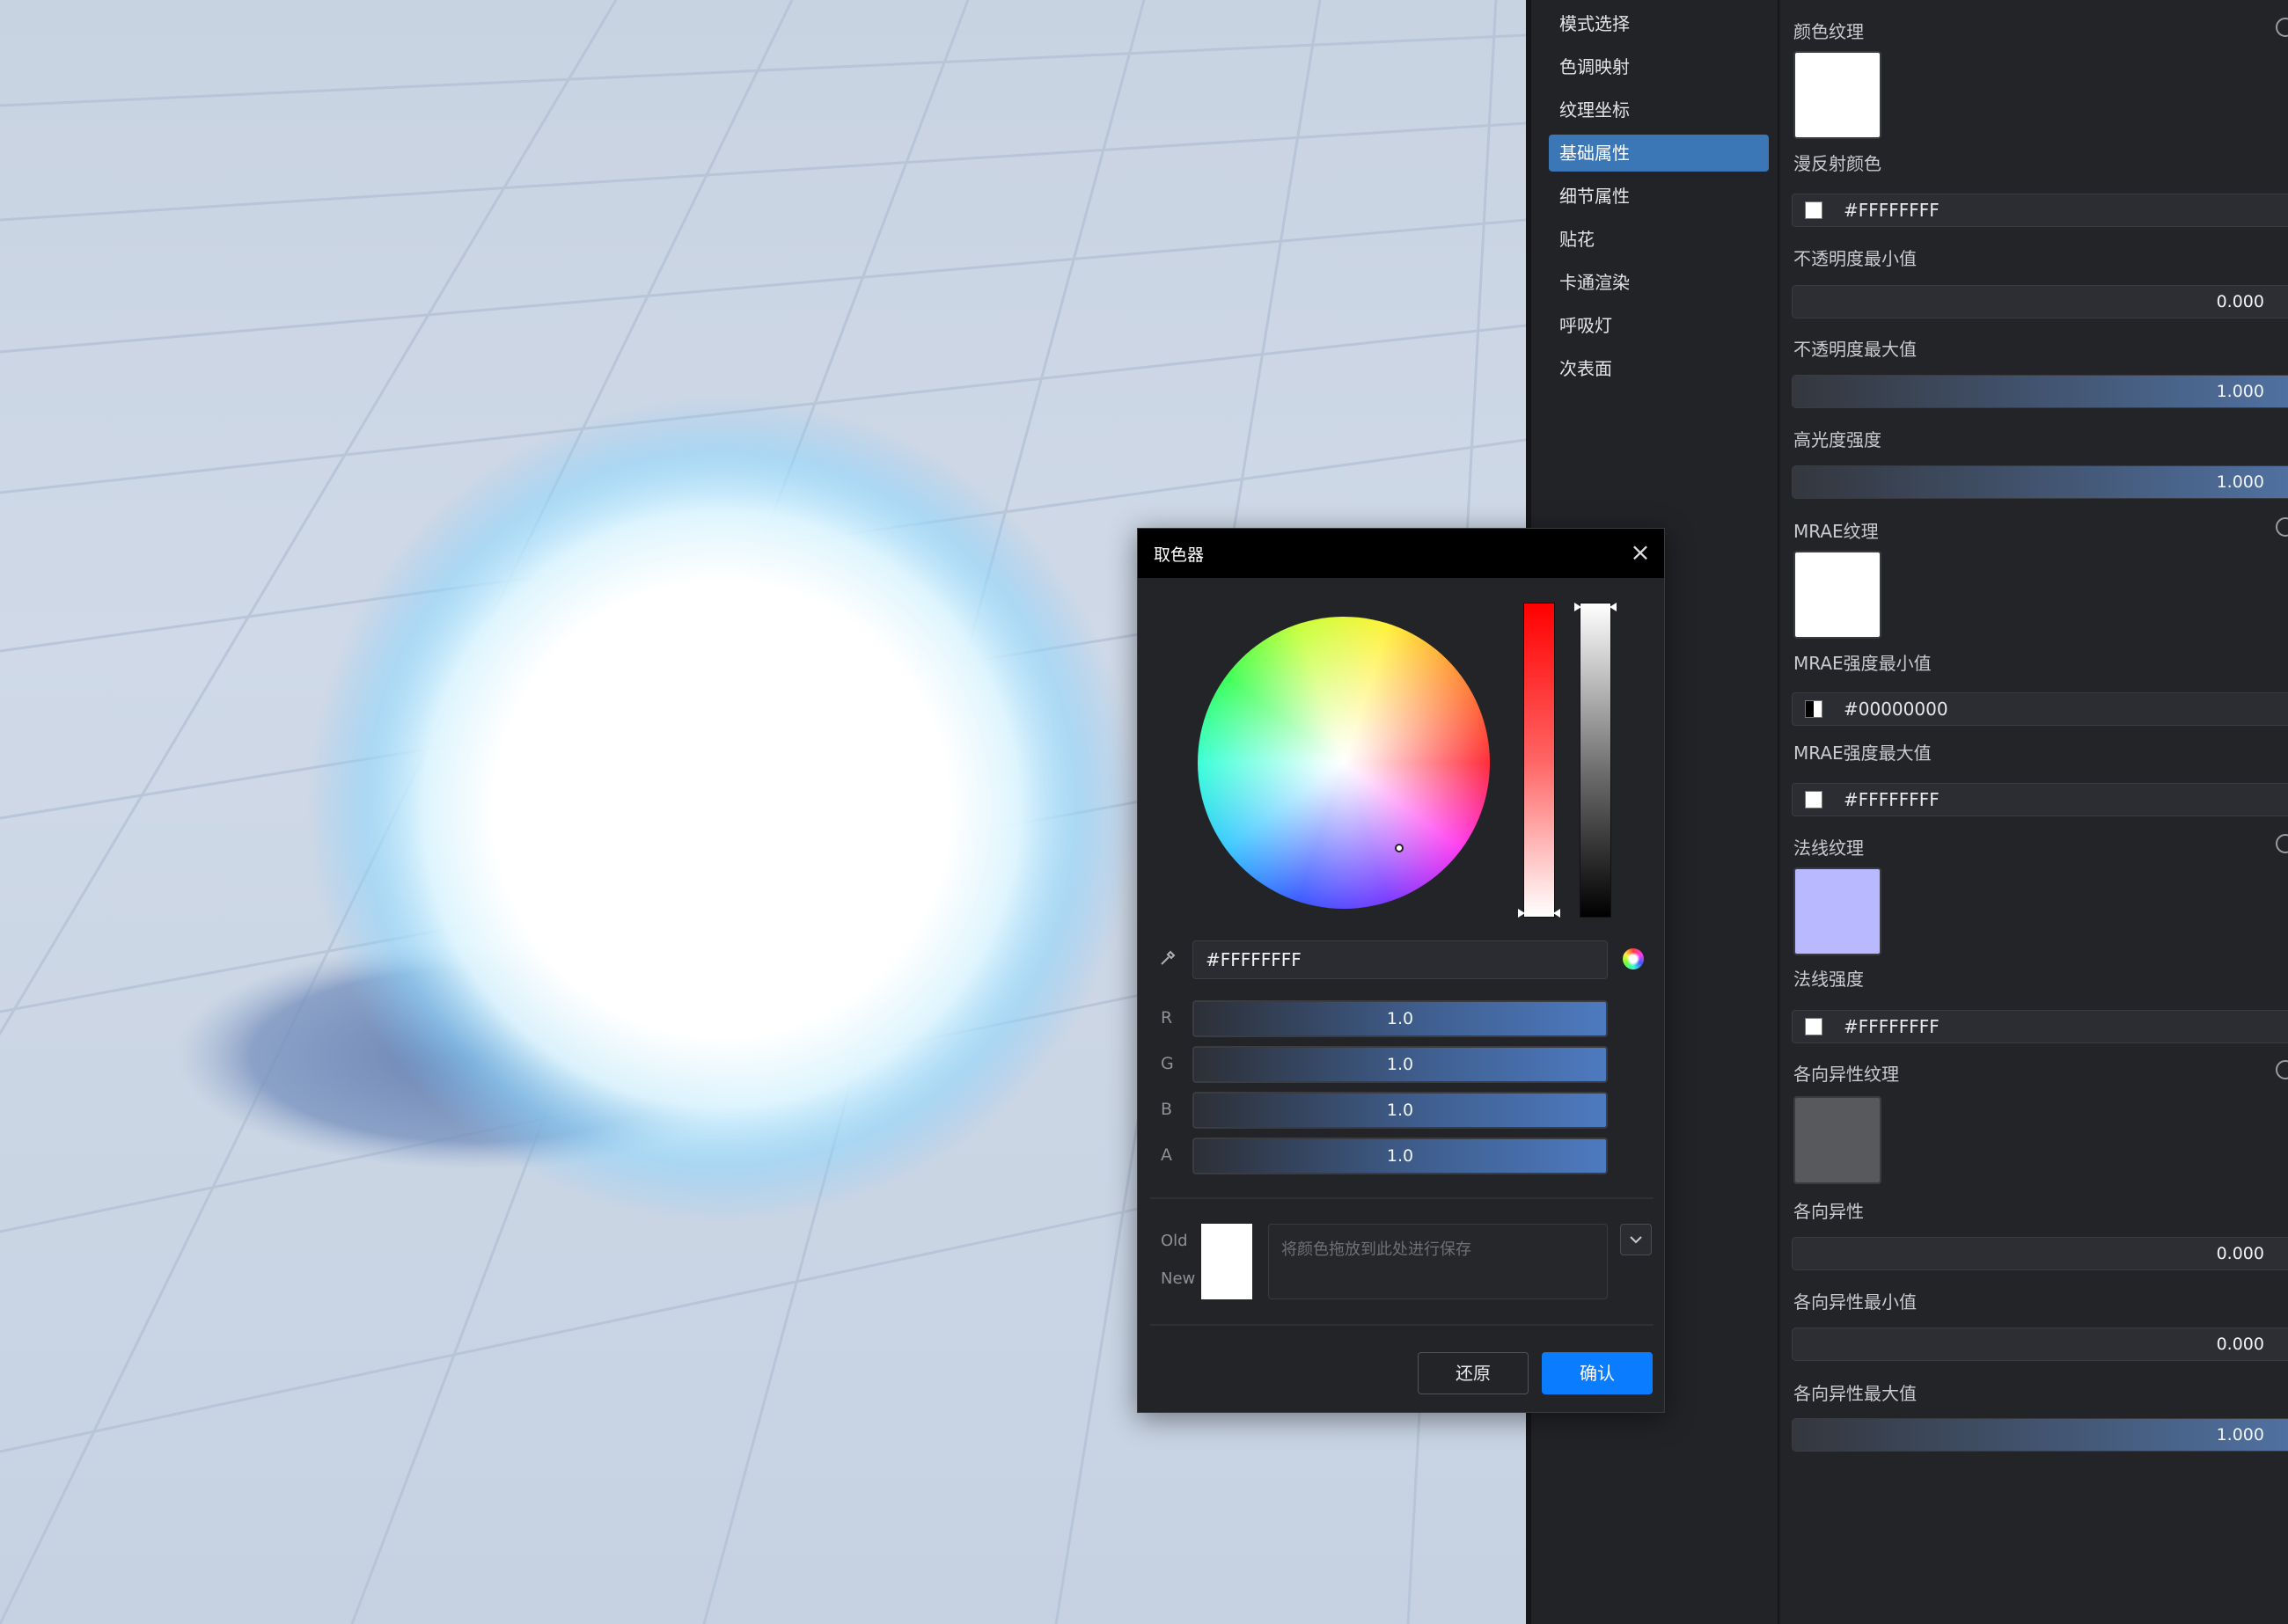 This screenshot has width=2288, height=1624. I want to click on aniso-min-slider: 0.000, so click(2040, 1344).